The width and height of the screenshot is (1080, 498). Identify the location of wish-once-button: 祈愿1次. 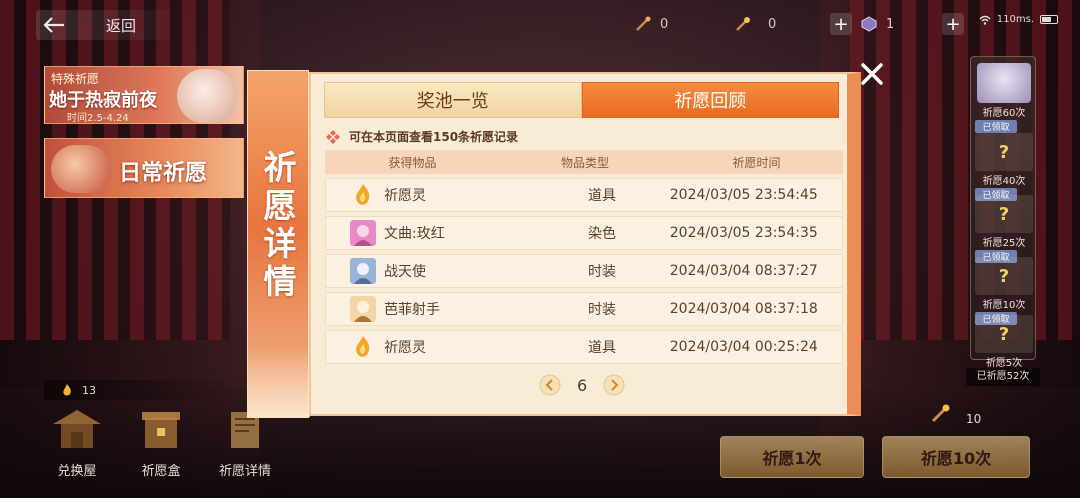
(792, 457).